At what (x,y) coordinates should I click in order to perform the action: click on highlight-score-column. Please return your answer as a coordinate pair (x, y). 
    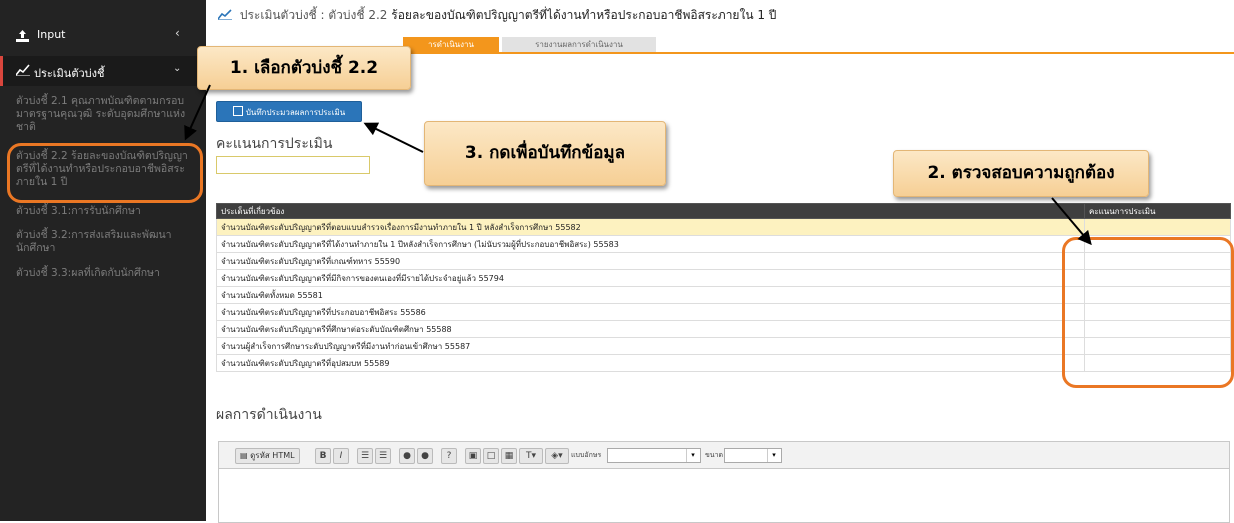
    Looking at the image, I should click on (1148, 312).